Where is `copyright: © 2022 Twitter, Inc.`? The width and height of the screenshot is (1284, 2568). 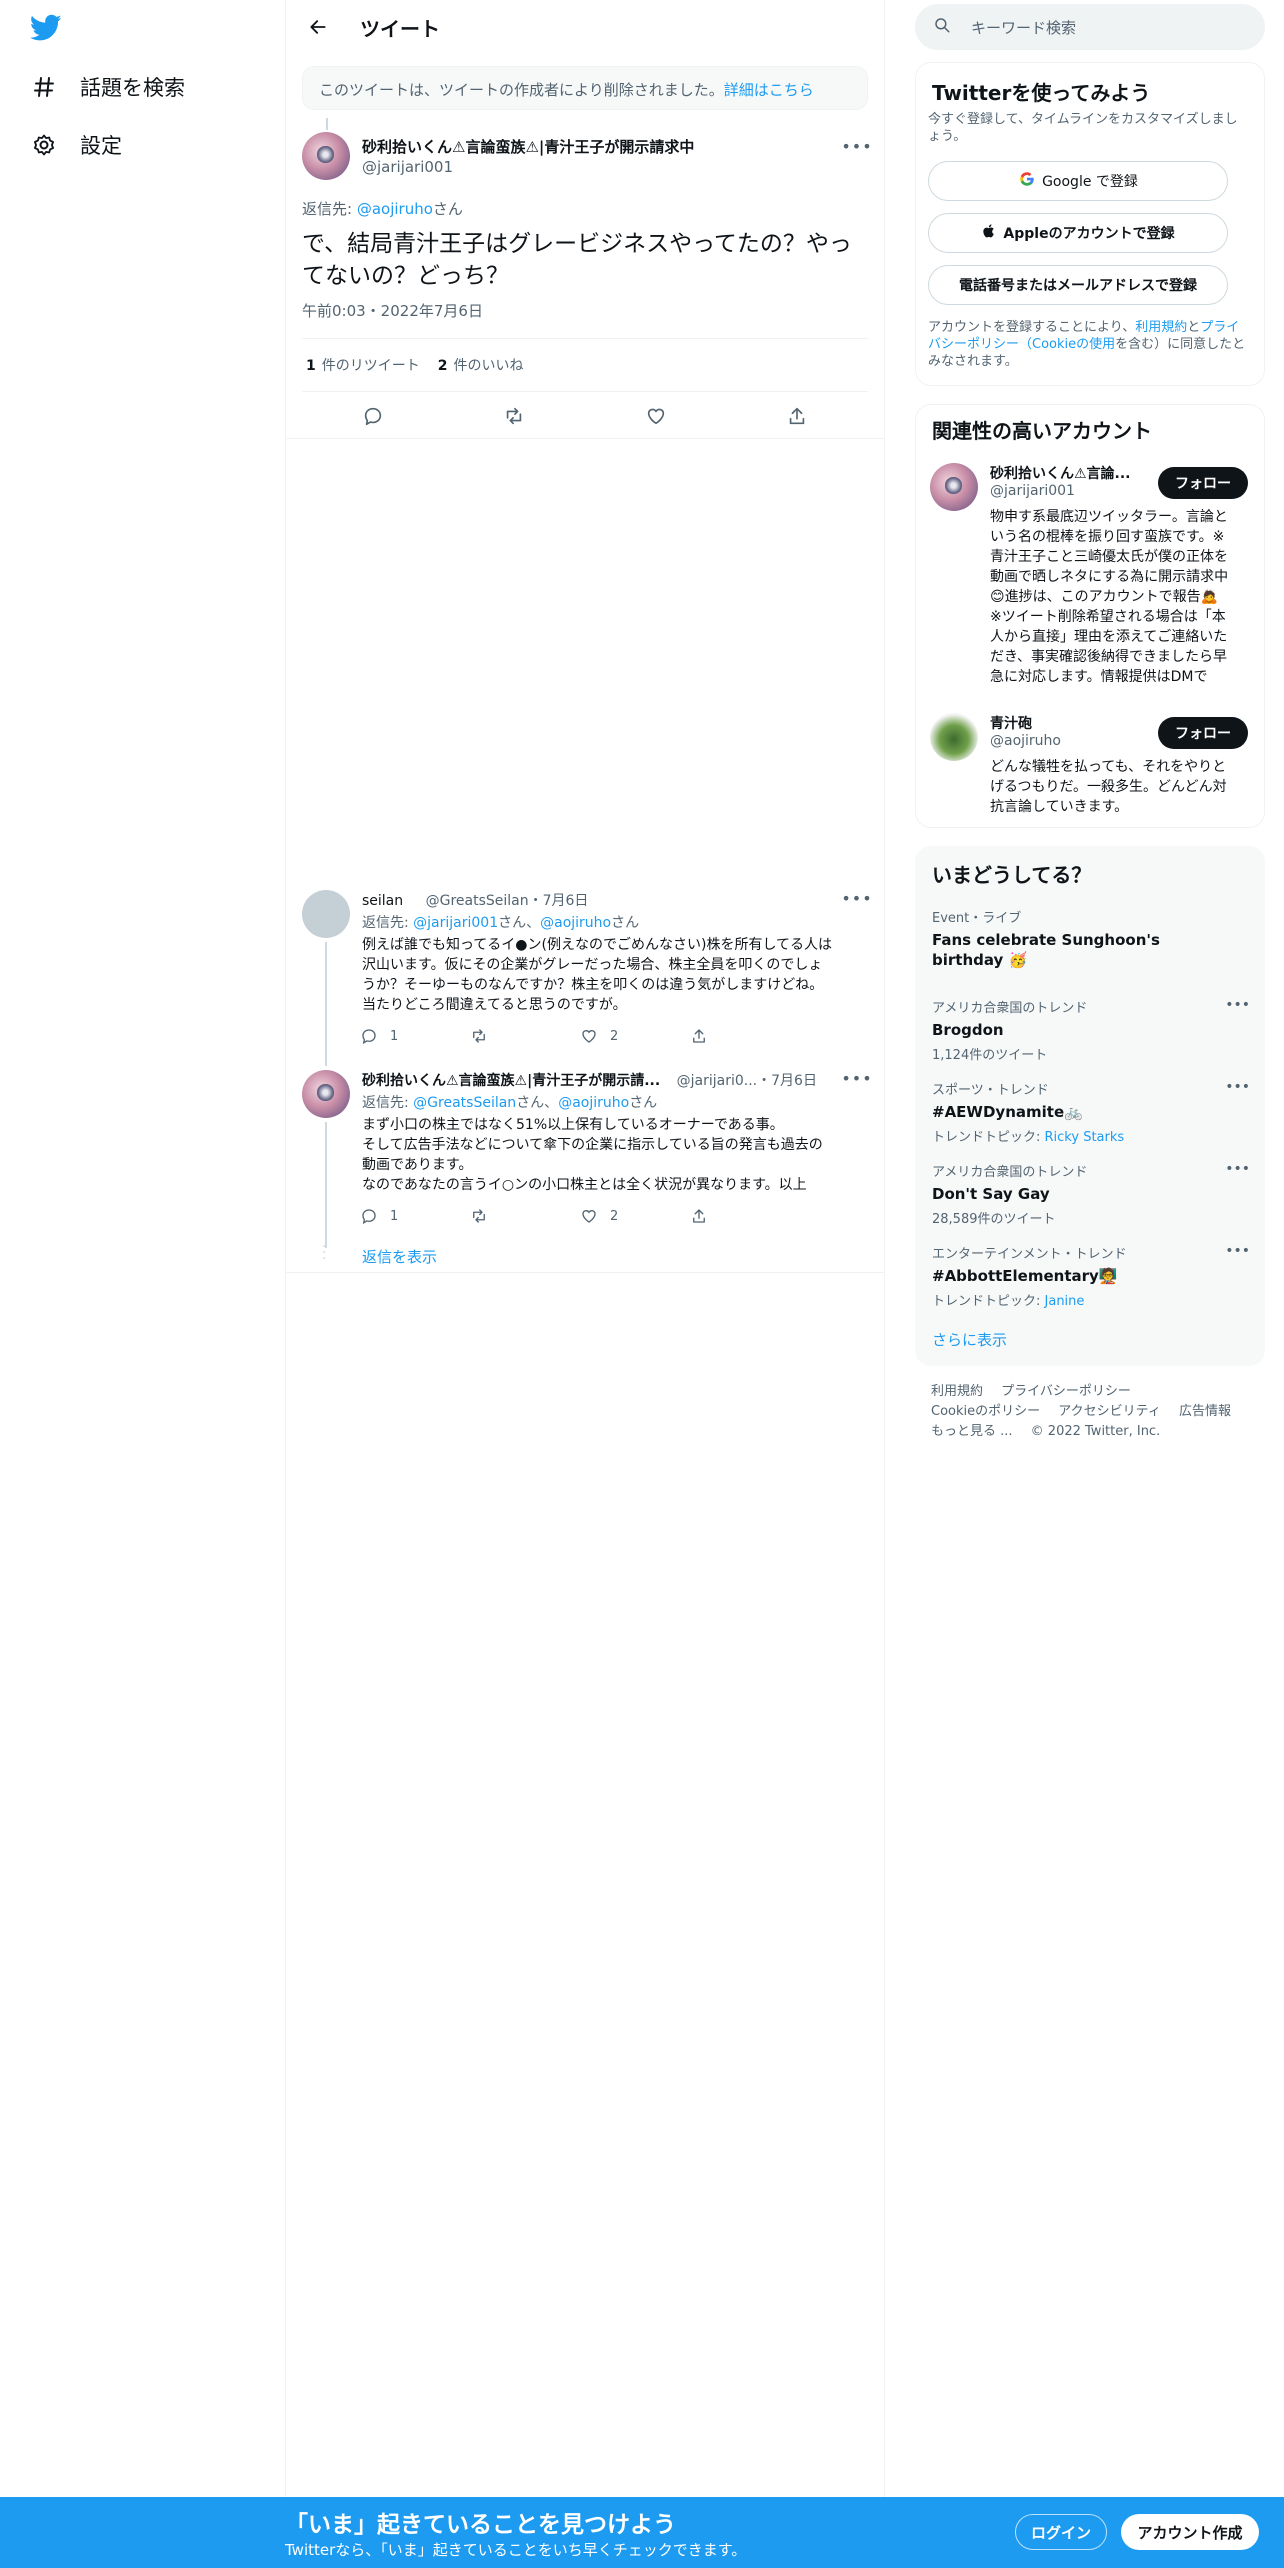 copyright: © 2022 Twitter, Inc. is located at coordinates (1095, 1431).